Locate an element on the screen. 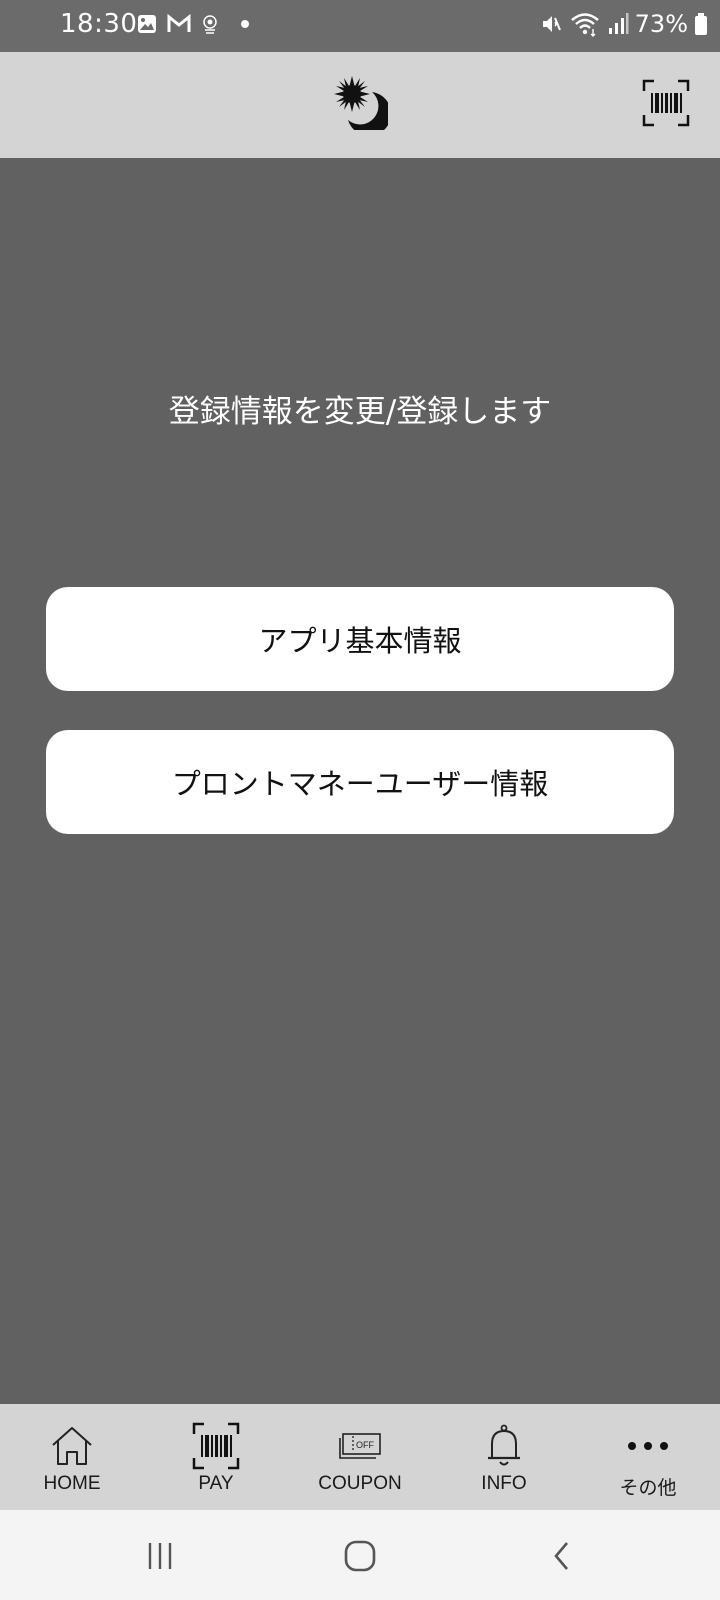 The image size is (720, 1600). recents-button is located at coordinates (160, 1556).